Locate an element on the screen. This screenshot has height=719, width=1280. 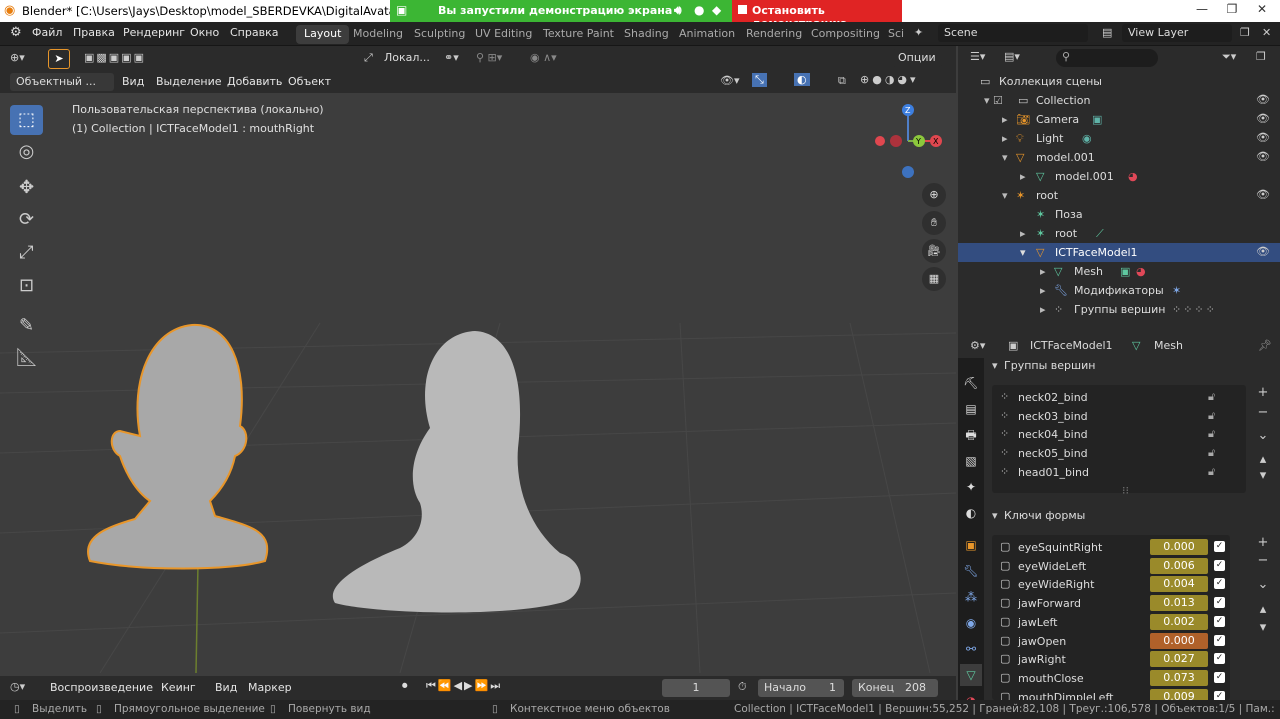
tool-tab-icon: ⛏ is located at coordinates (971, 383).